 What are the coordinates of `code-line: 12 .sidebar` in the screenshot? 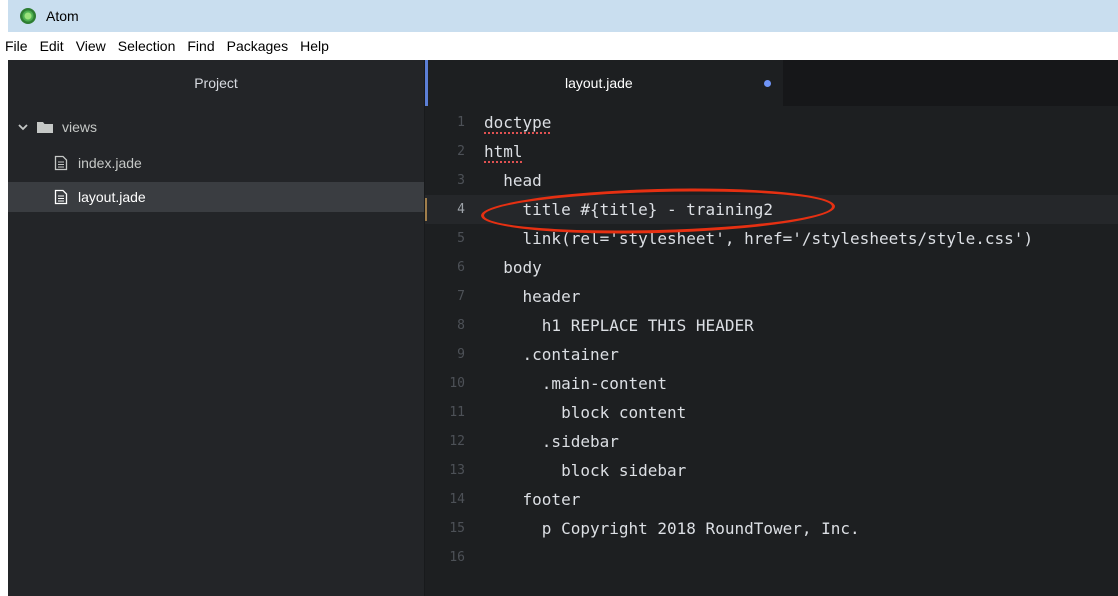 It's located at (771, 441).